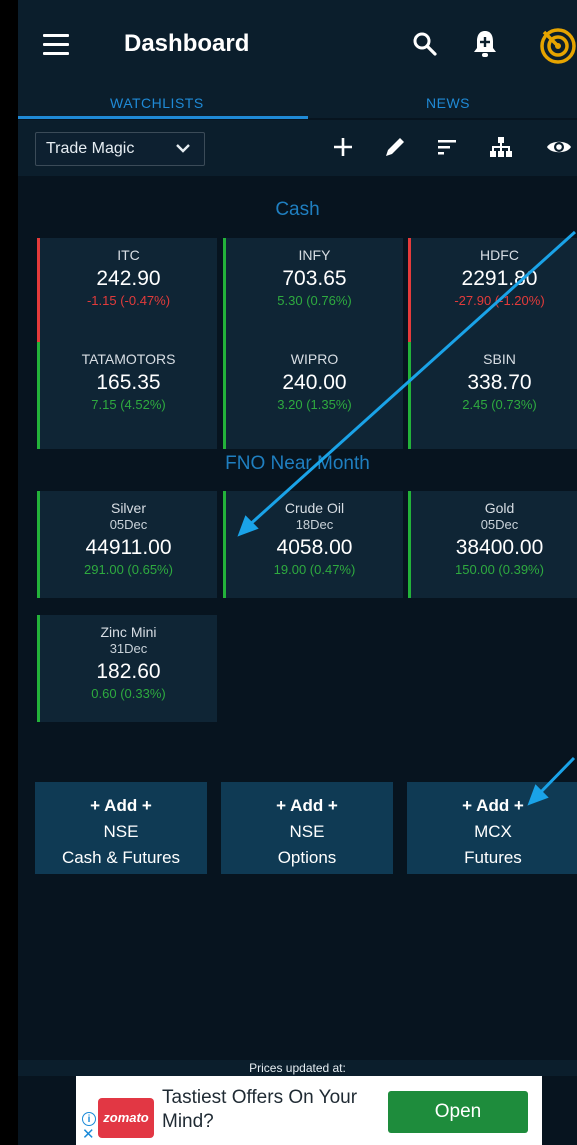 This screenshot has height=1145, width=577. Describe the element at coordinates (314, 404) in the screenshot. I see `card-change: 3.20 (1.35%)` at that location.